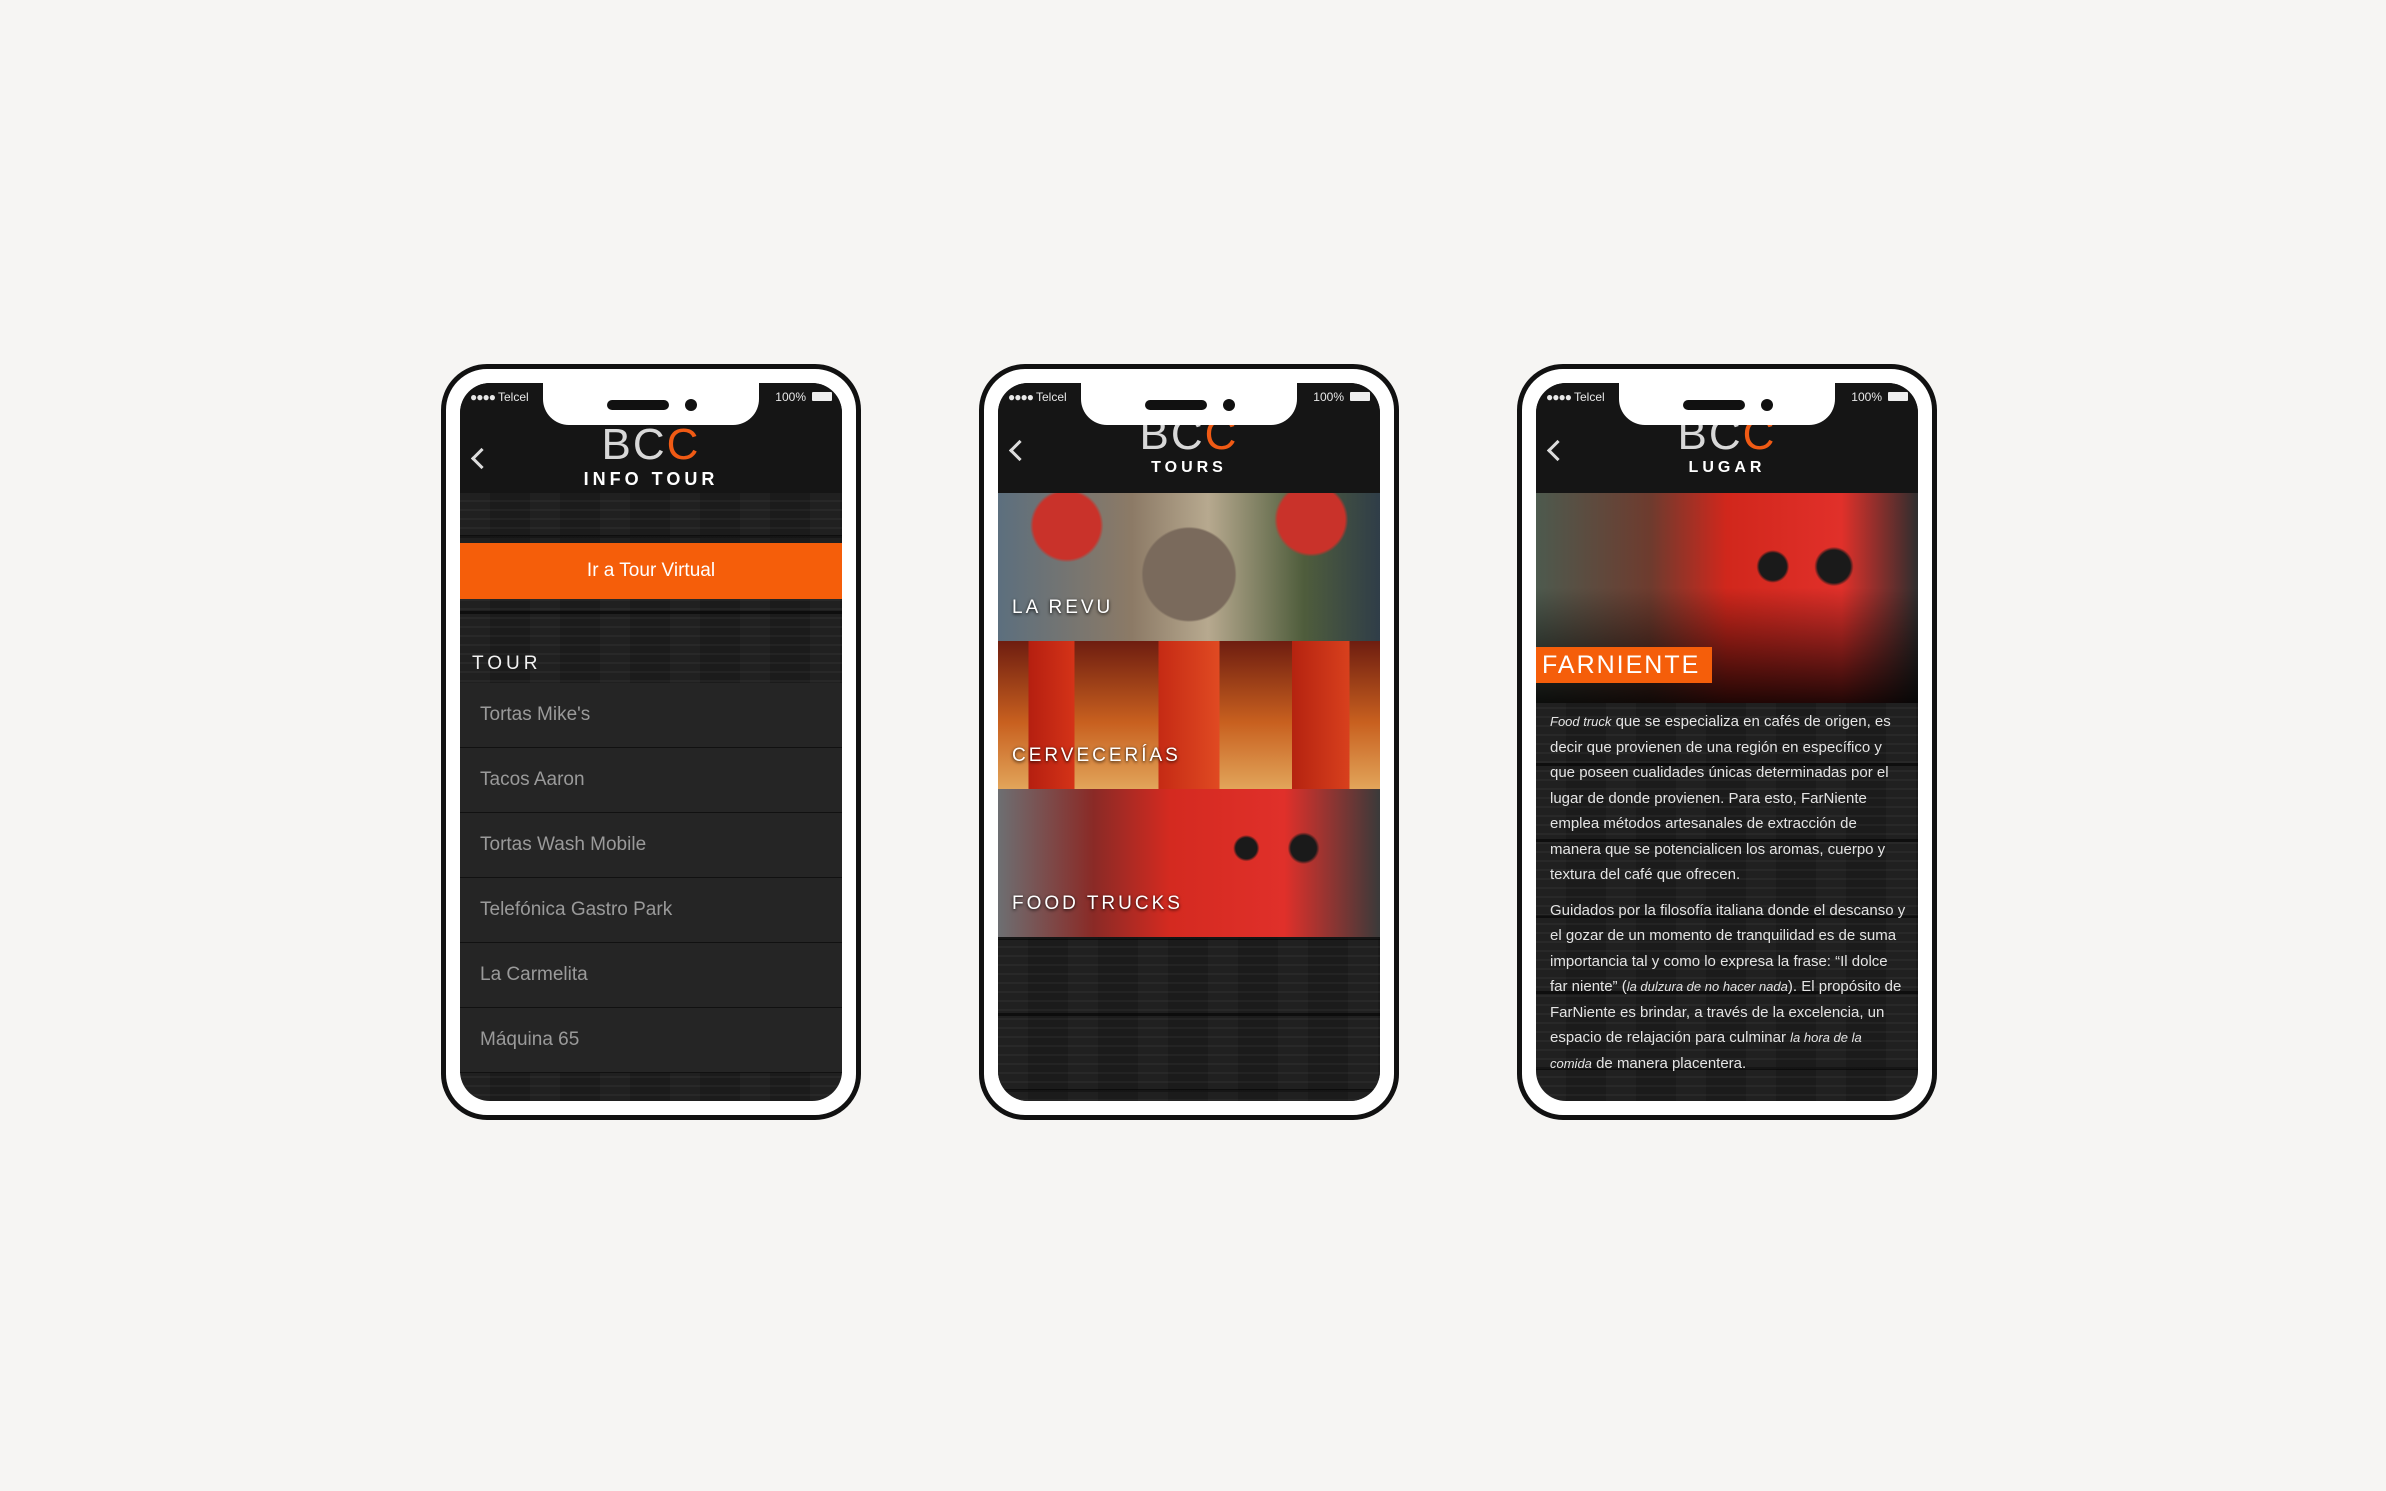 The height and width of the screenshot is (1491, 2386). I want to click on tour-tile-food-trucks: FOOD TRUCKS, so click(1189, 863).